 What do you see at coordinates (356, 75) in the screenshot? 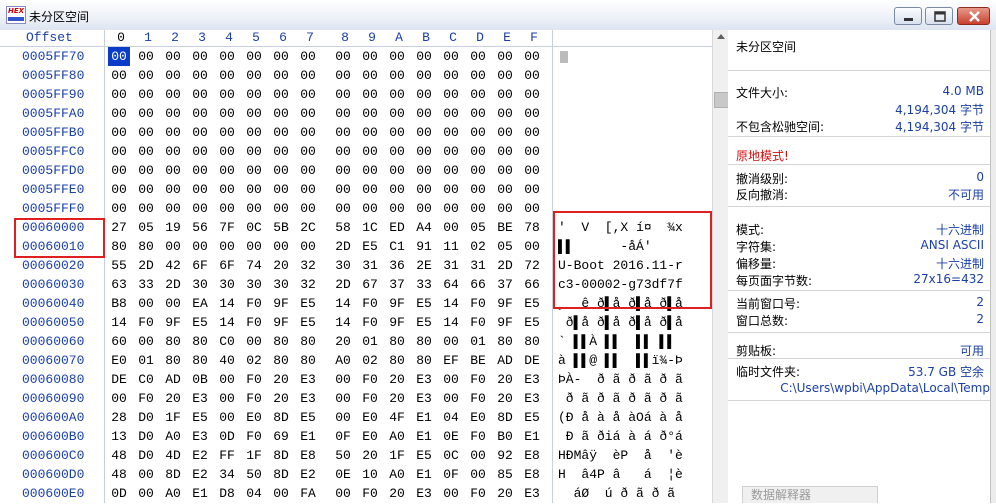
I see `hex-row: 0005FF80 00 00 00 00 00 00 00 00 00 00 00 00 00 00 00 00` at bounding box center [356, 75].